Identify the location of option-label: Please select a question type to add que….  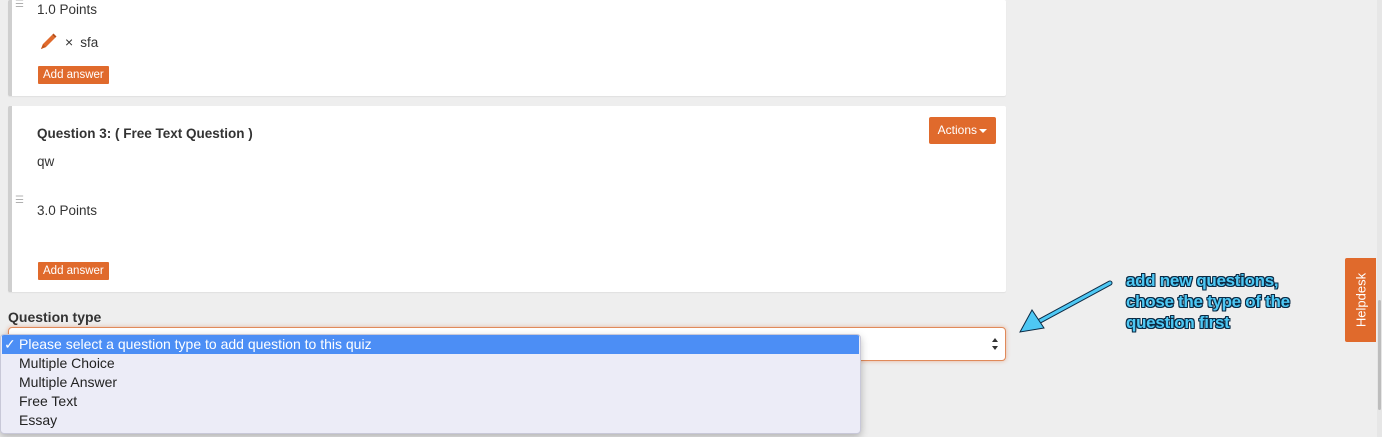
(195, 344).